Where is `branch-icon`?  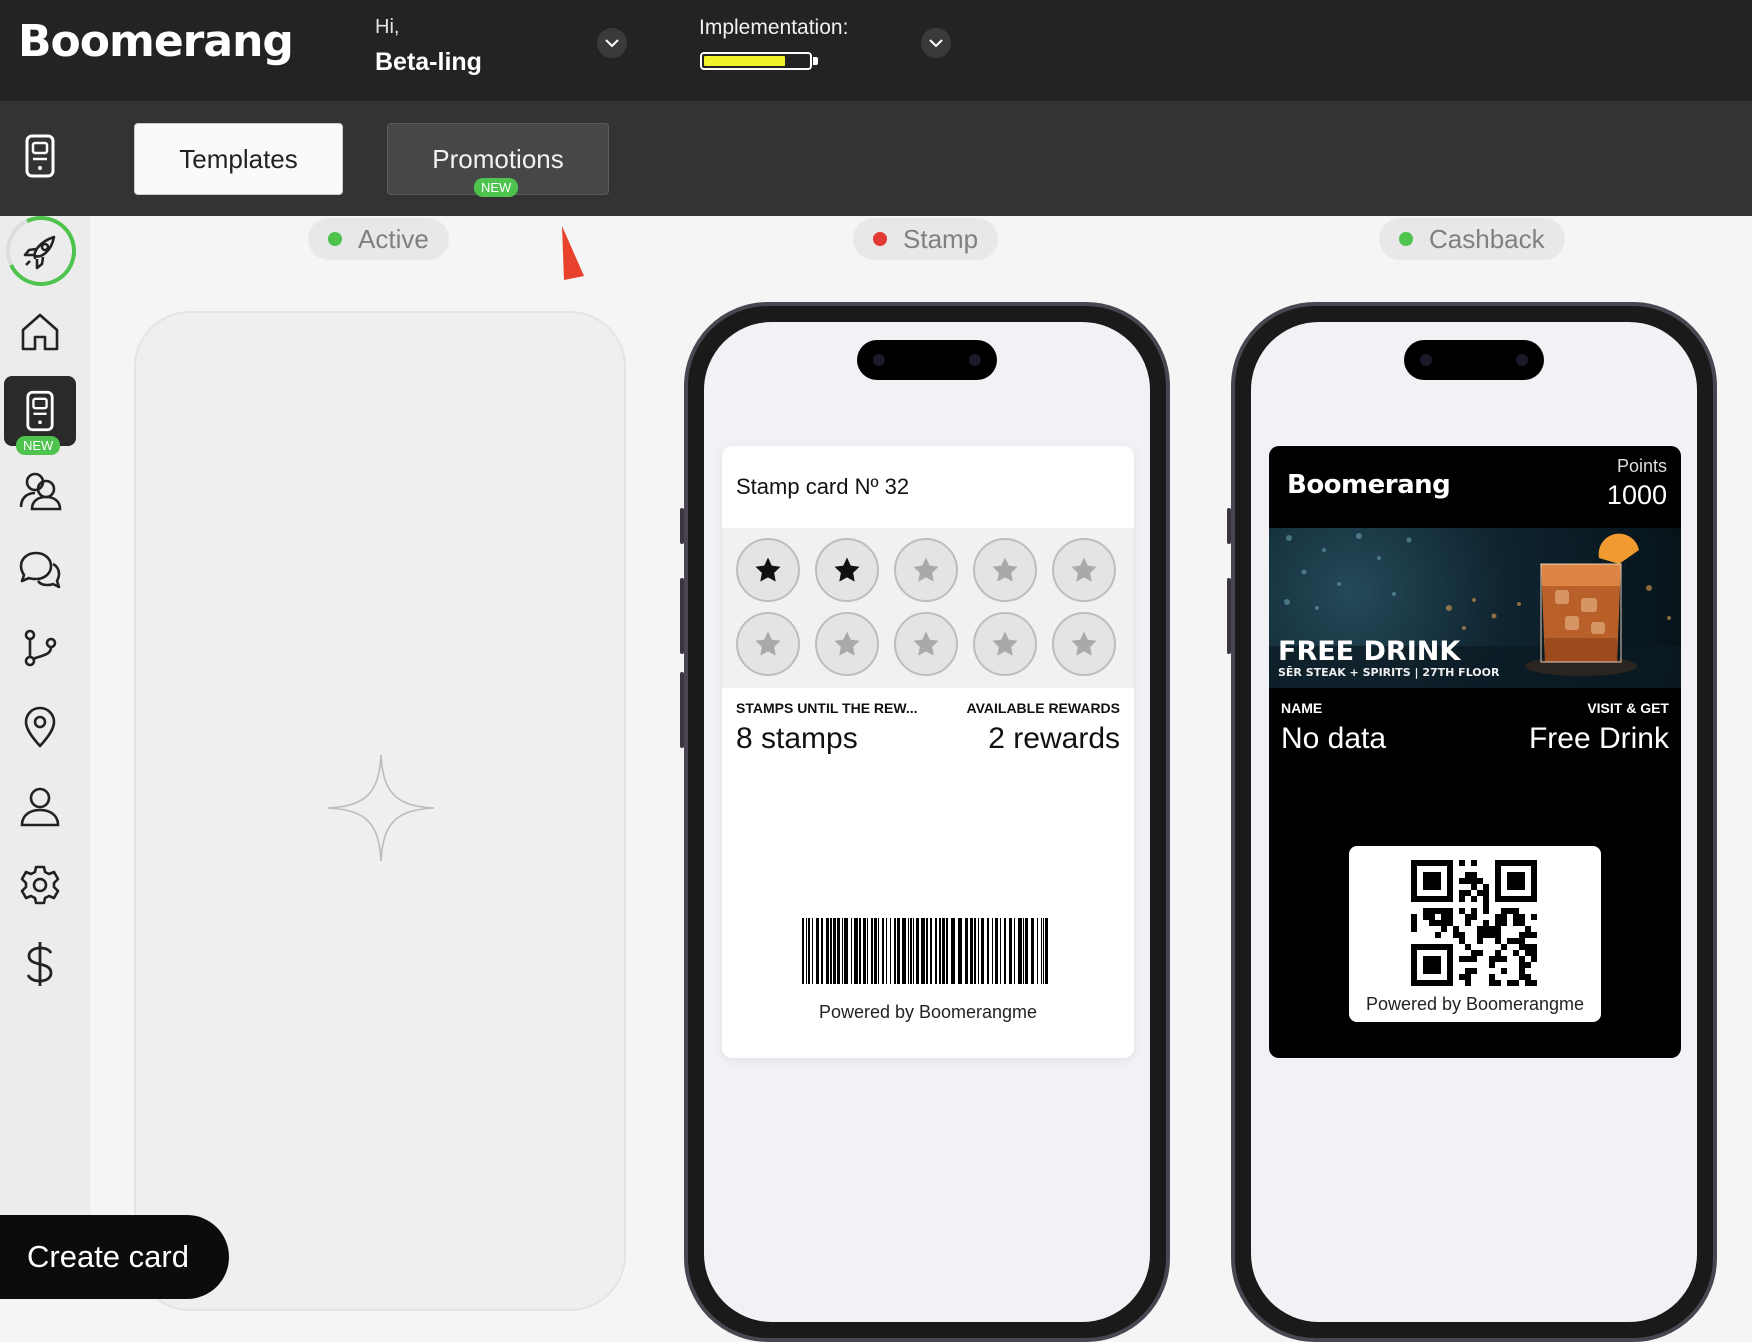
branch-icon is located at coordinates (40, 648).